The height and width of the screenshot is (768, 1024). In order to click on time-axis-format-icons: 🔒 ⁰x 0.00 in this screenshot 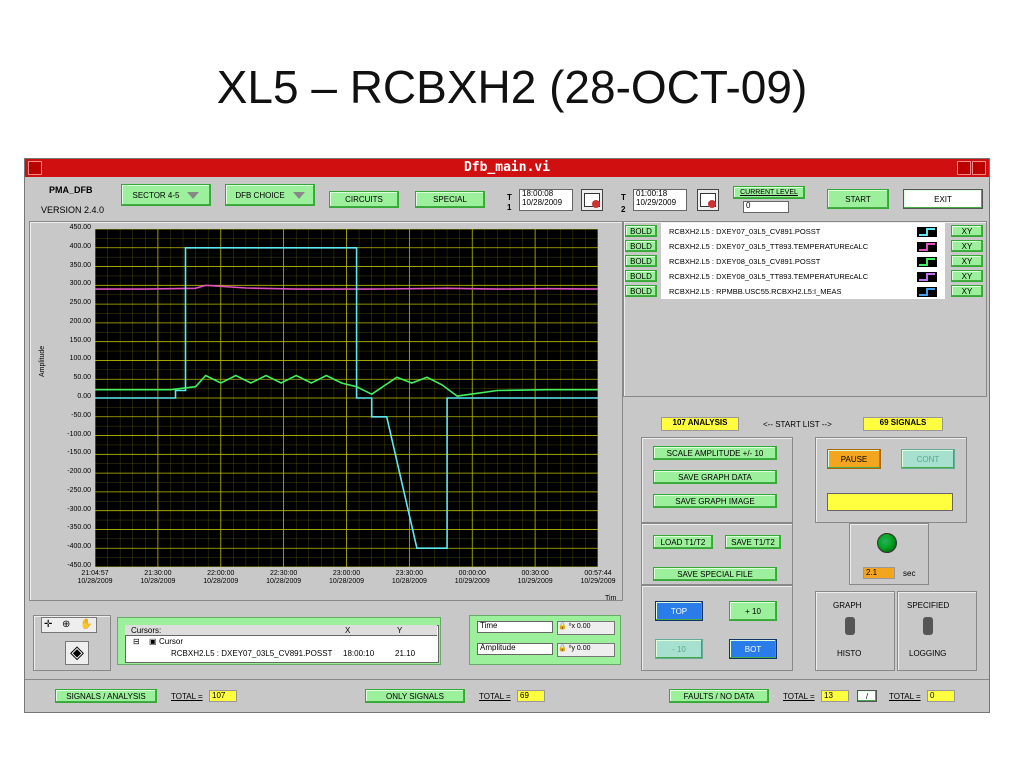, I will do `click(586, 628)`.